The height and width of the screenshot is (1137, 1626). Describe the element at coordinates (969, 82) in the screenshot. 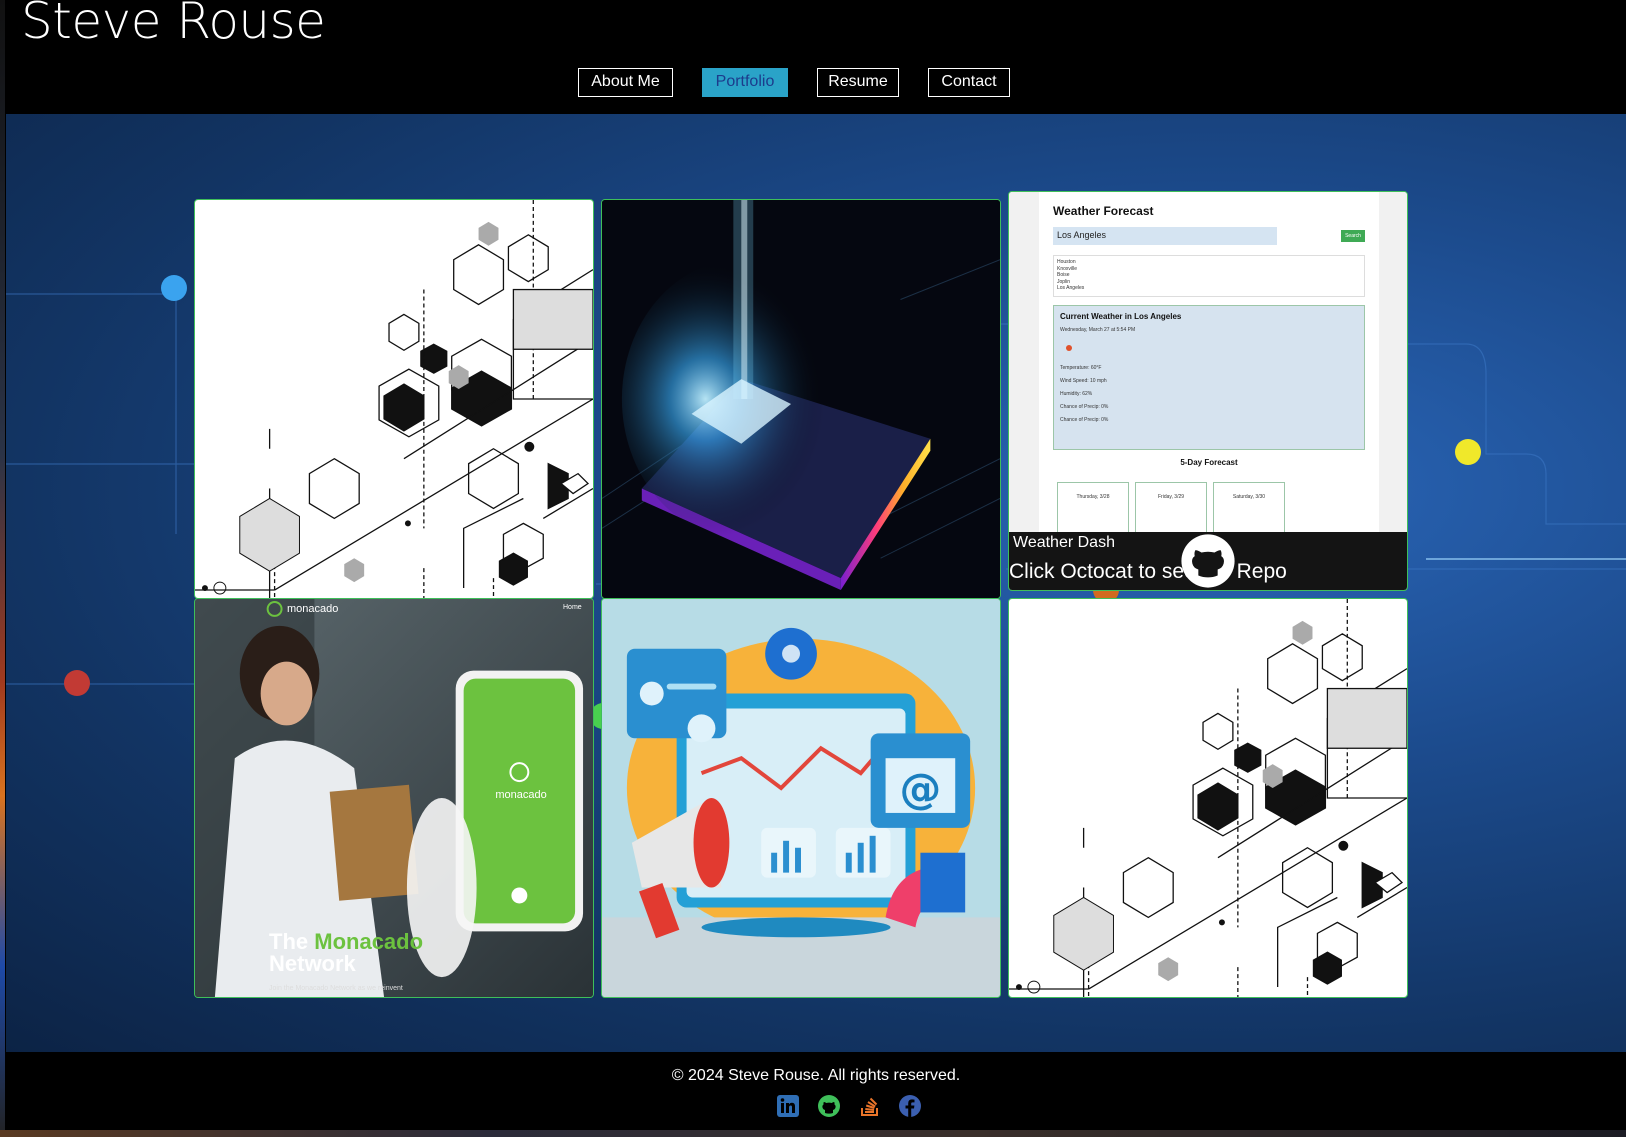

I see `nav-contact: Contact` at that location.